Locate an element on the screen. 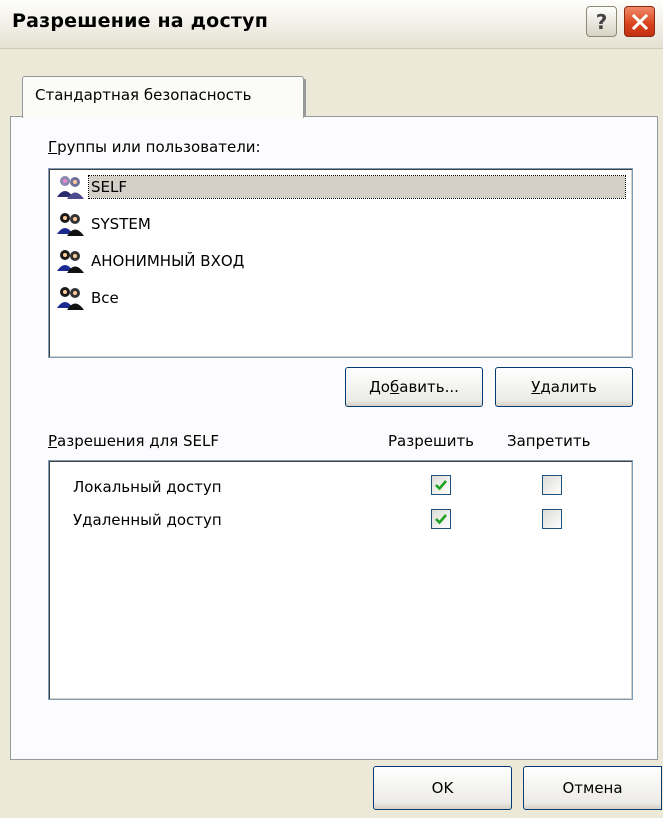 The image size is (663, 818). title-bar: Разрешение на доступ ? is located at coordinates (331, 24).